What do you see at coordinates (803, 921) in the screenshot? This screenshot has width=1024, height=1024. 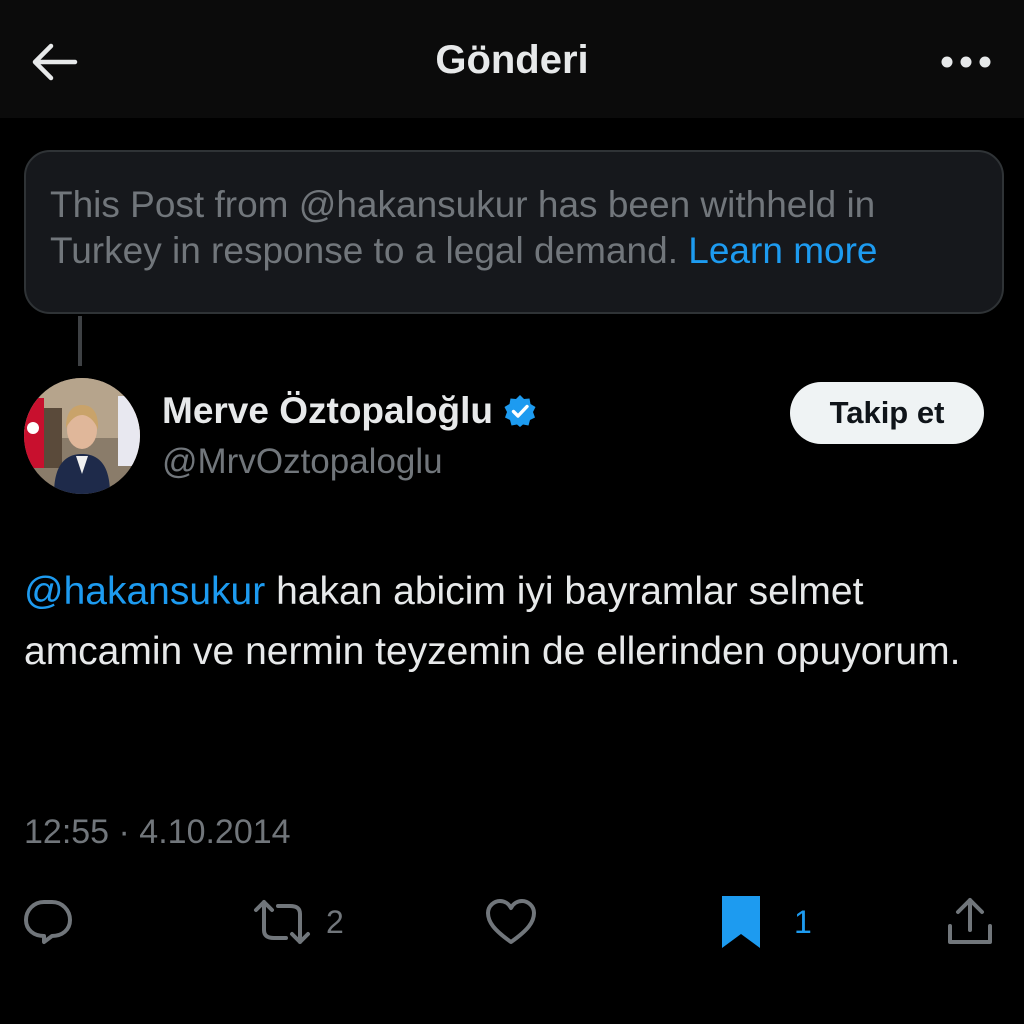 I see `bookmark-count: 1` at bounding box center [803, 921].